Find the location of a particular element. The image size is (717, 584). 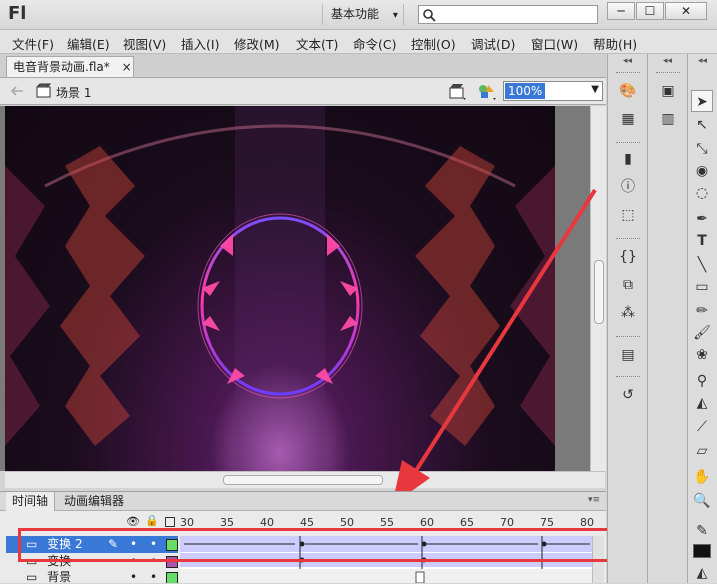

back-arrow-icon is located at coordinates (17, 91).